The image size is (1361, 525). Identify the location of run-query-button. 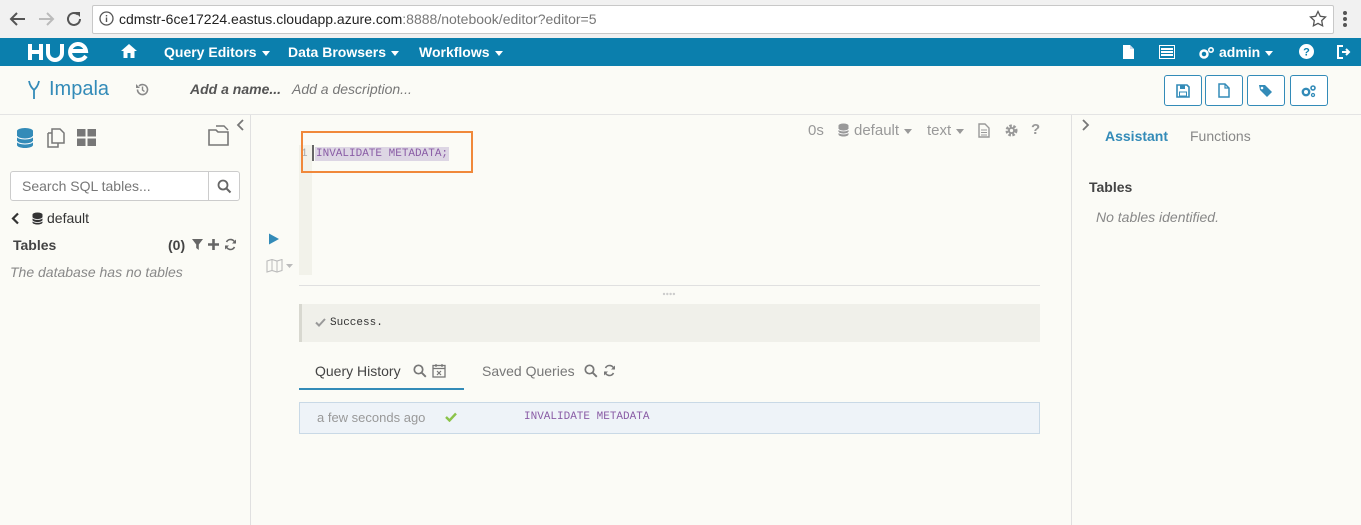
(274, 239).